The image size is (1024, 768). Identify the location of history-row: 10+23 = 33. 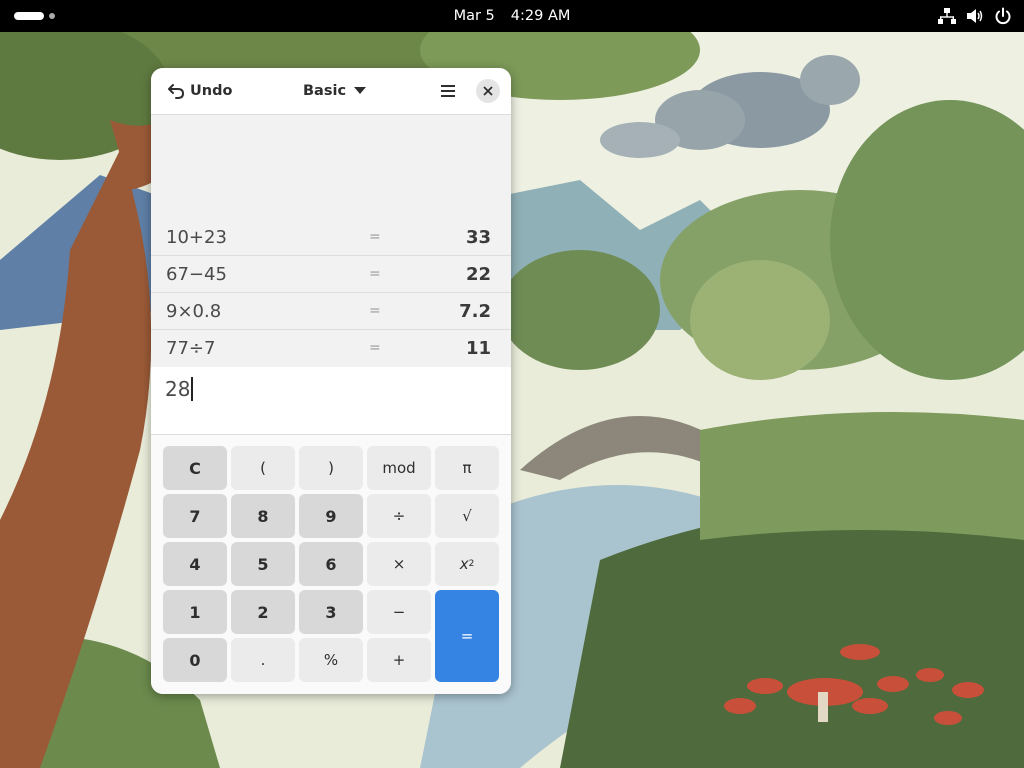
(331, 237).